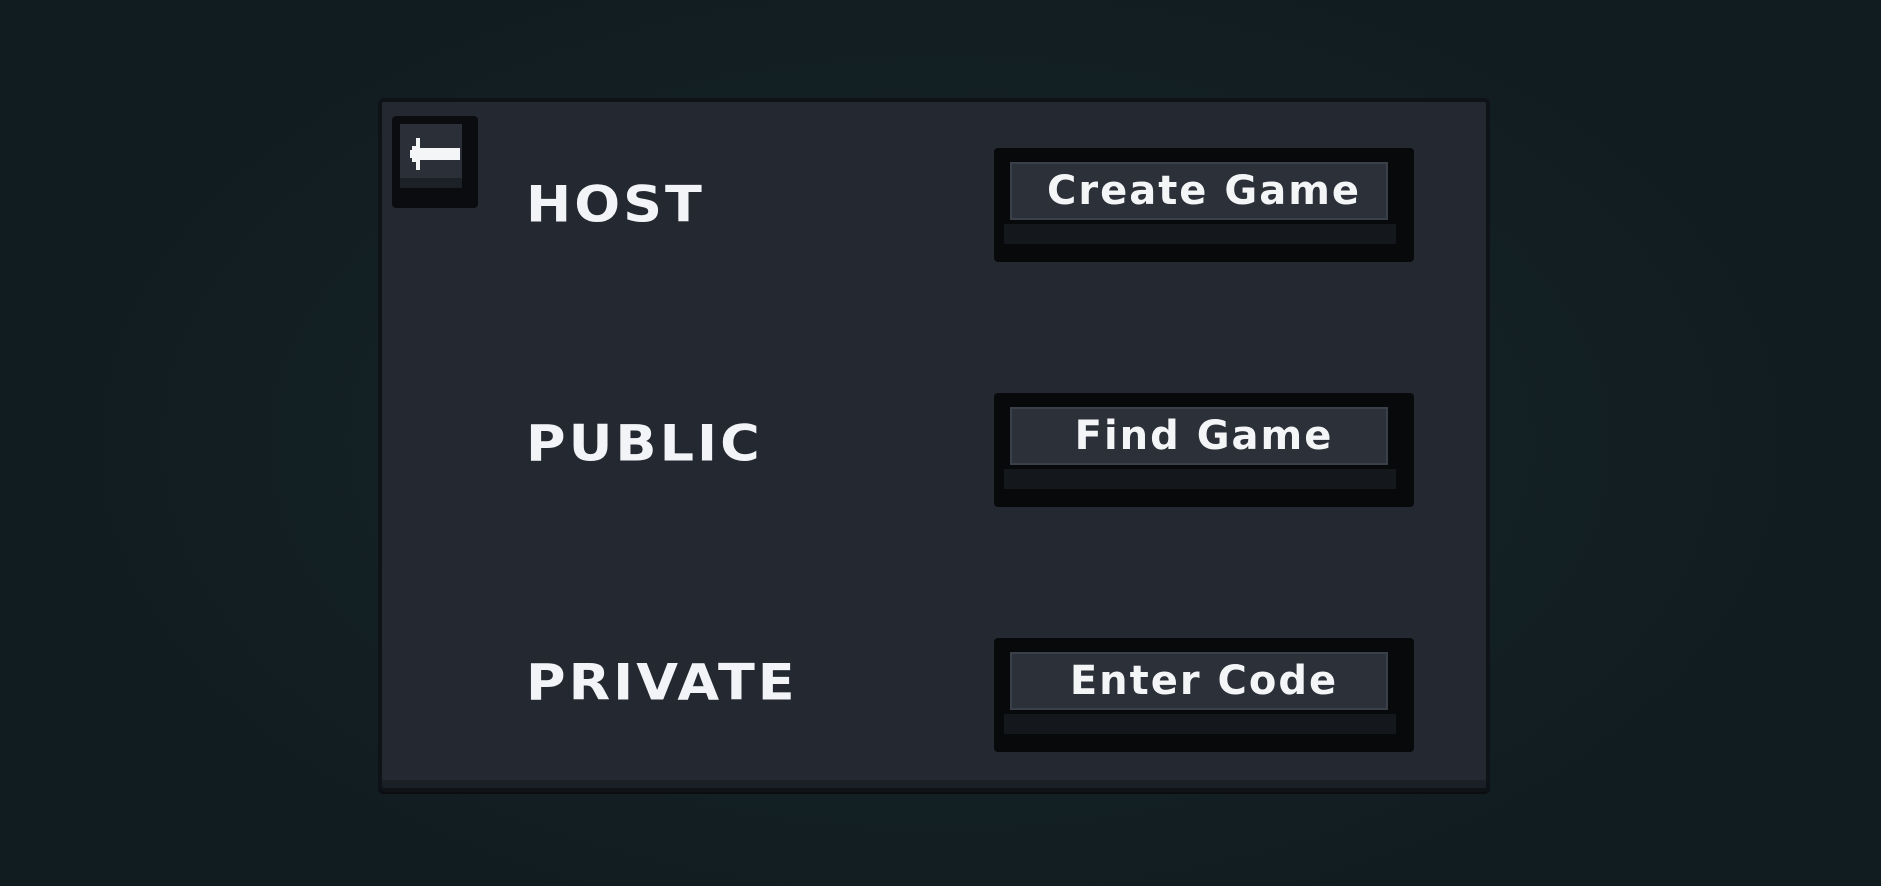 The image size is (1881, 886). What do you see at coordinates (1204, 436) in the screenshot?
I see `find-game-button-label: Find Game` at bounding box center [1204, 436].